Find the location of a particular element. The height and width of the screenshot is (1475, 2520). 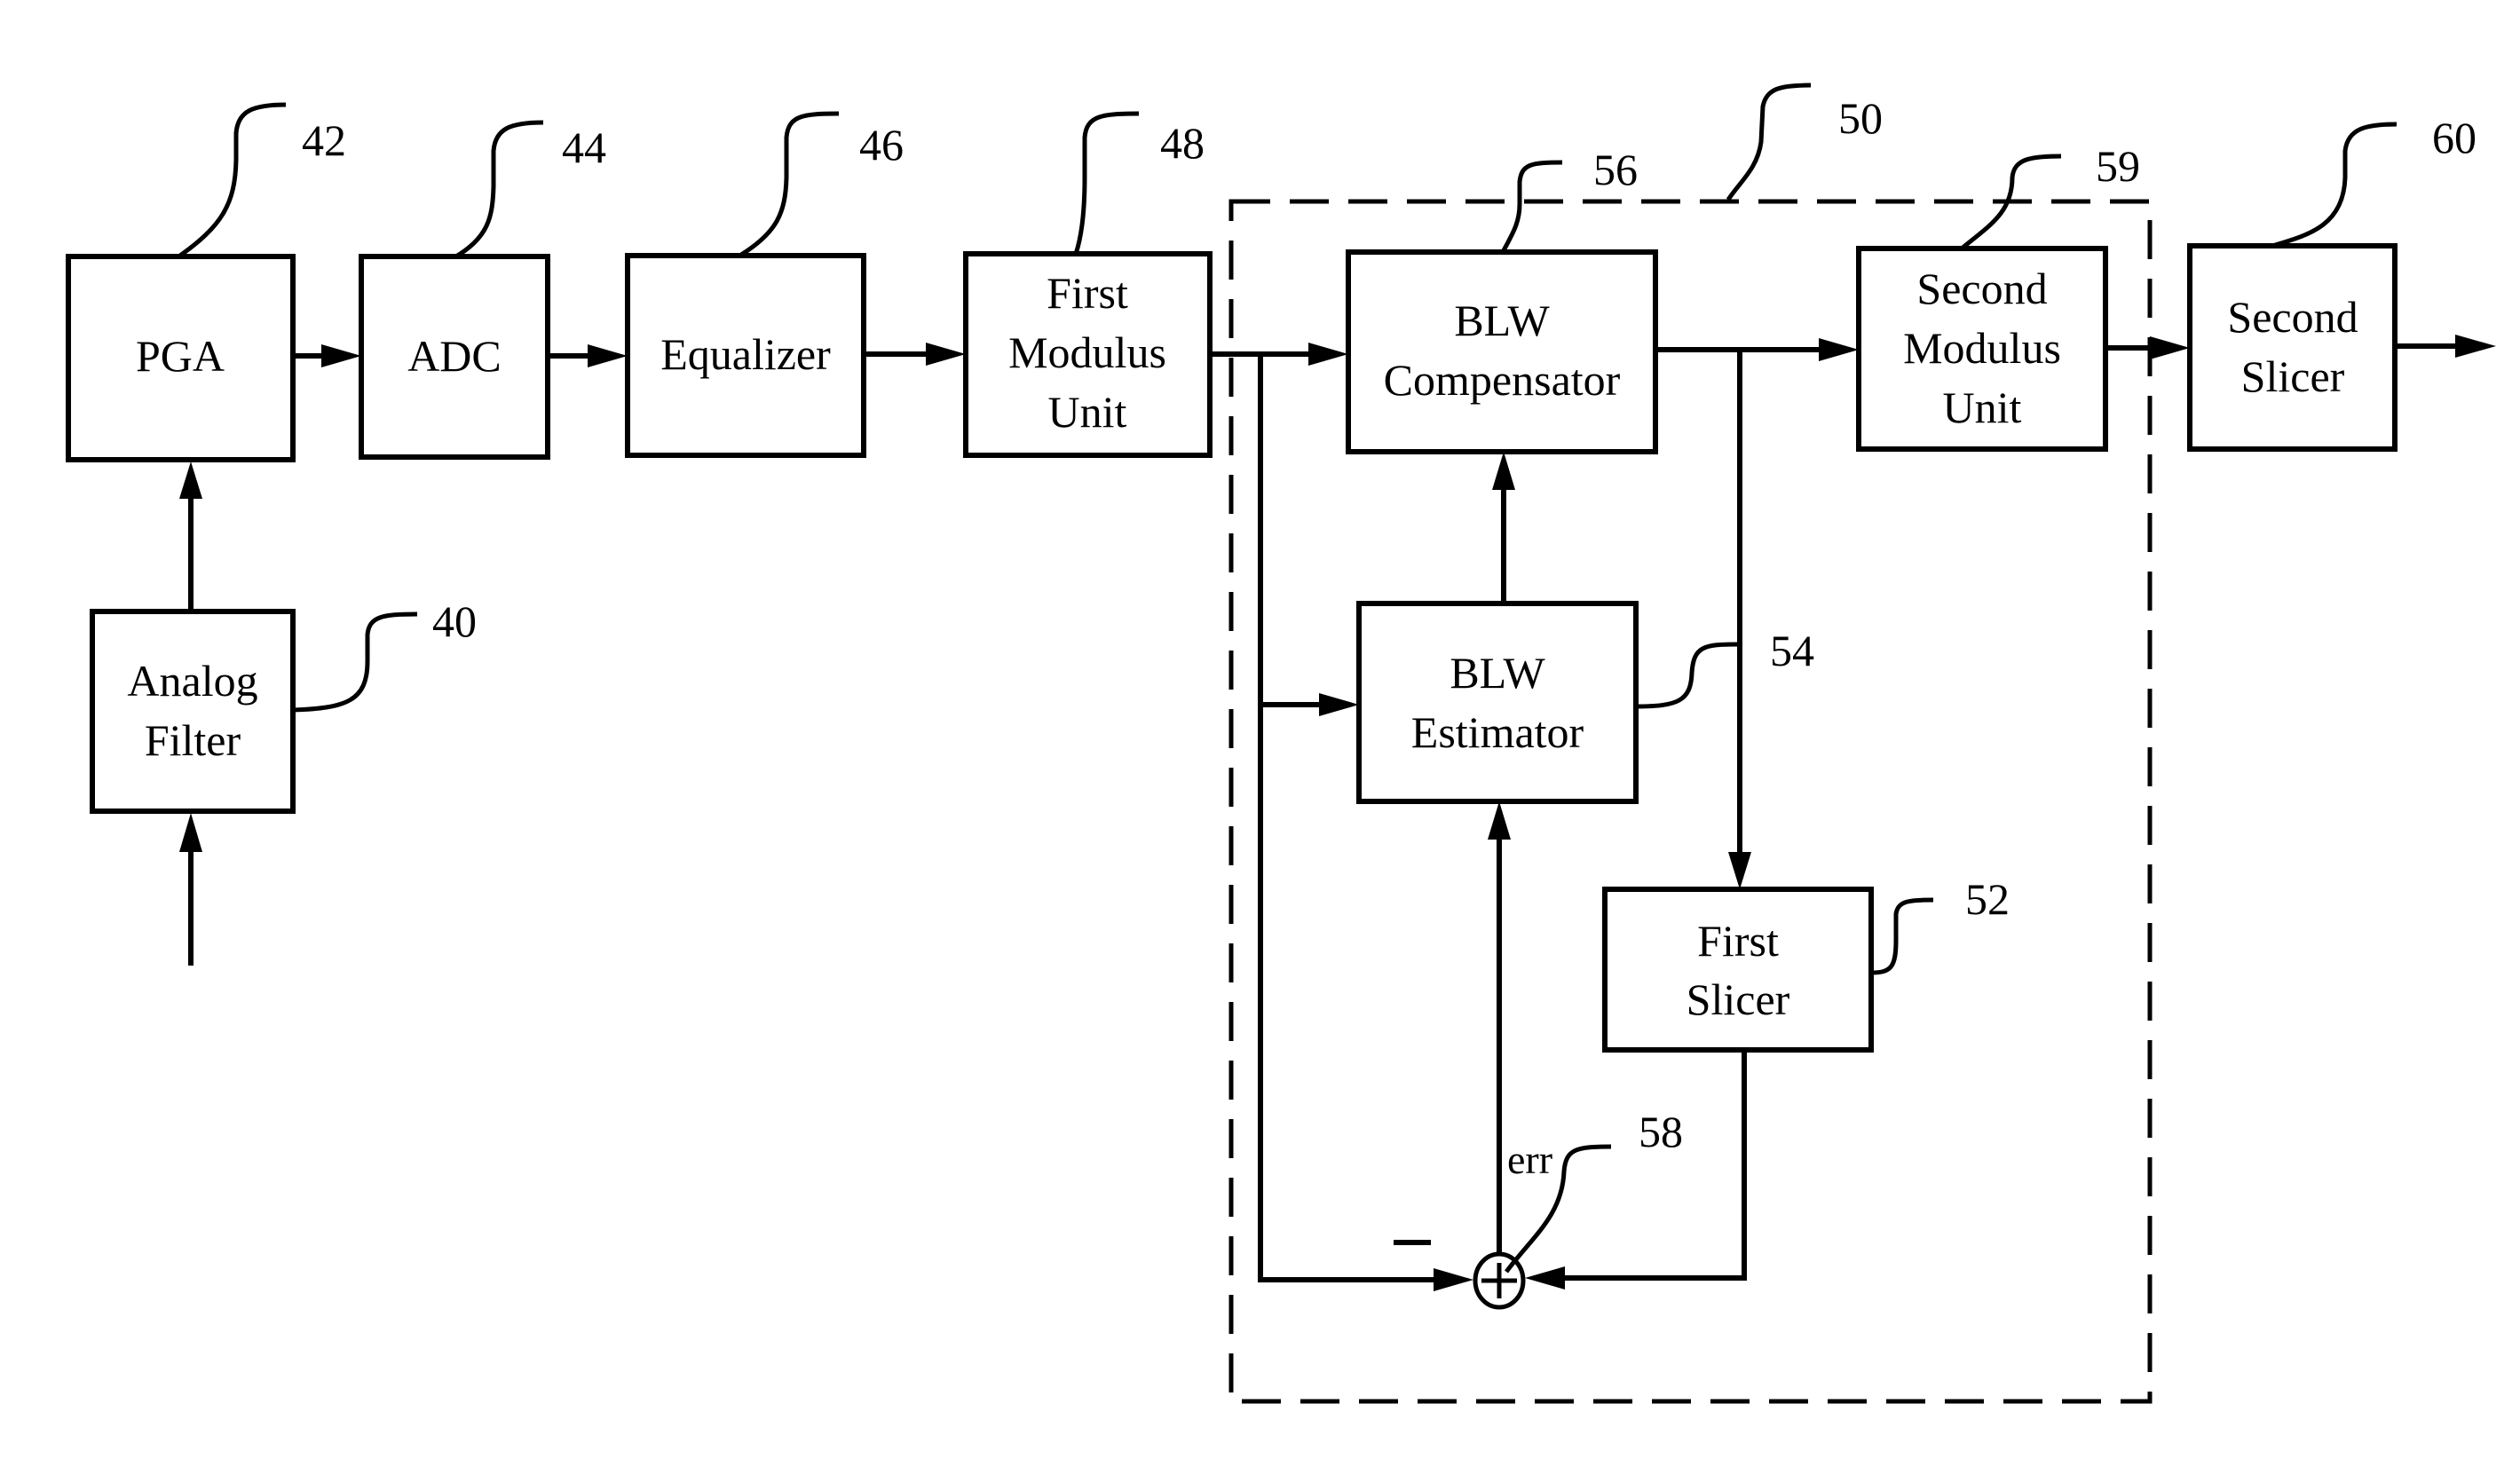

block-first-modulus-label-2: Modulus is located at coordinates (1087, 352).